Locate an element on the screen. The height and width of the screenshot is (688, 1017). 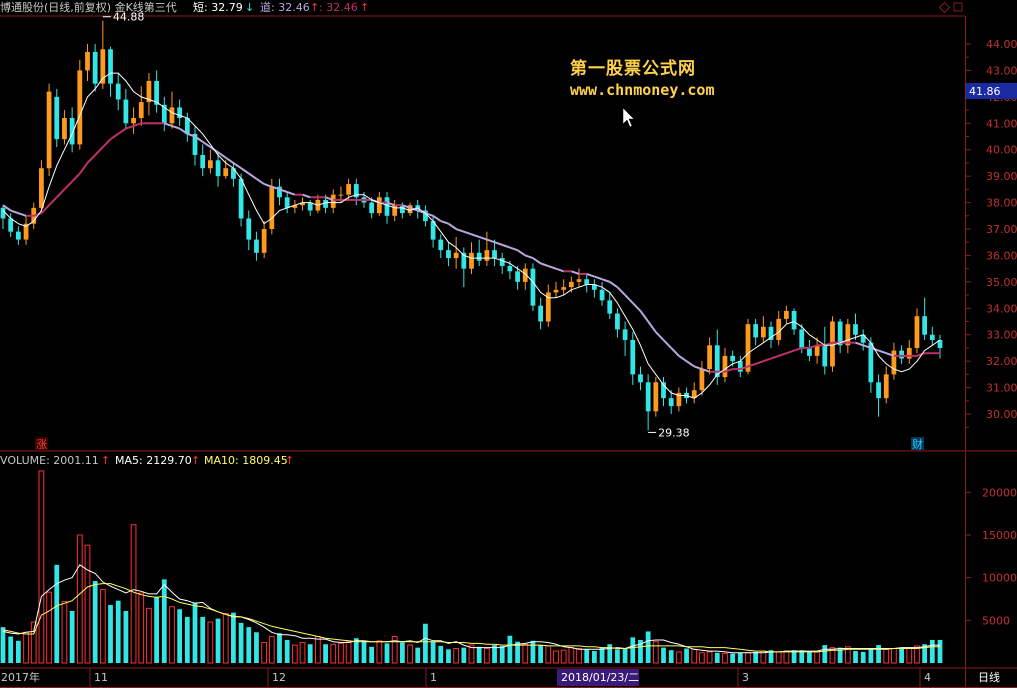
price-tick-label: 32.00 is located at coordinates (1001, 361).